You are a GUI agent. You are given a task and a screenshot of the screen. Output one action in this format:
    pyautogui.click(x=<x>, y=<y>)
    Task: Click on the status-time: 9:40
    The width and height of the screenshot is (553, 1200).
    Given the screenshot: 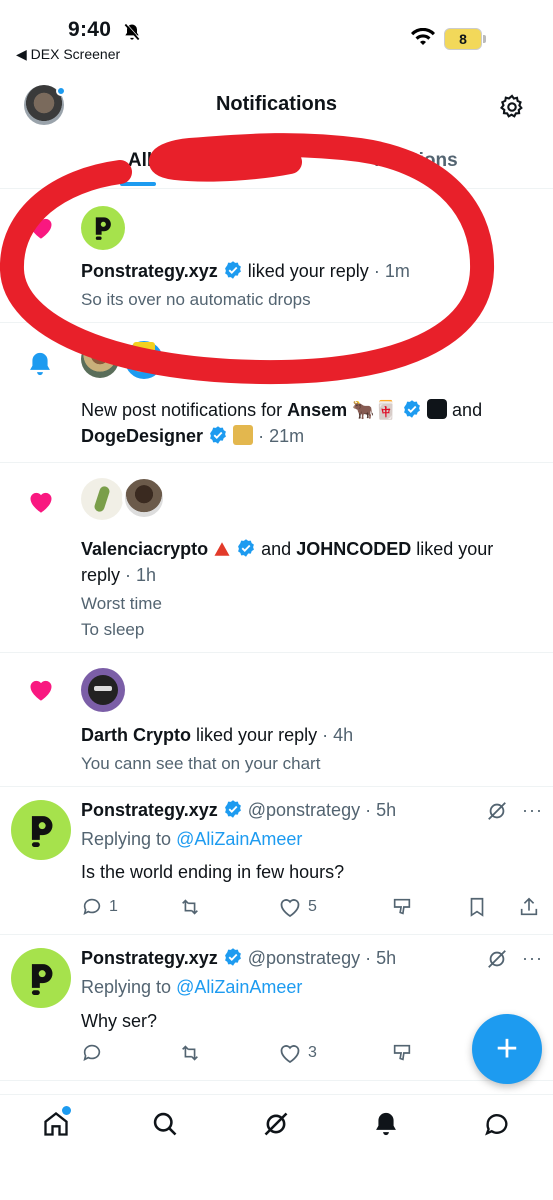 What is the action you would take?
    pyautogui.click(x=90, y=29)
    